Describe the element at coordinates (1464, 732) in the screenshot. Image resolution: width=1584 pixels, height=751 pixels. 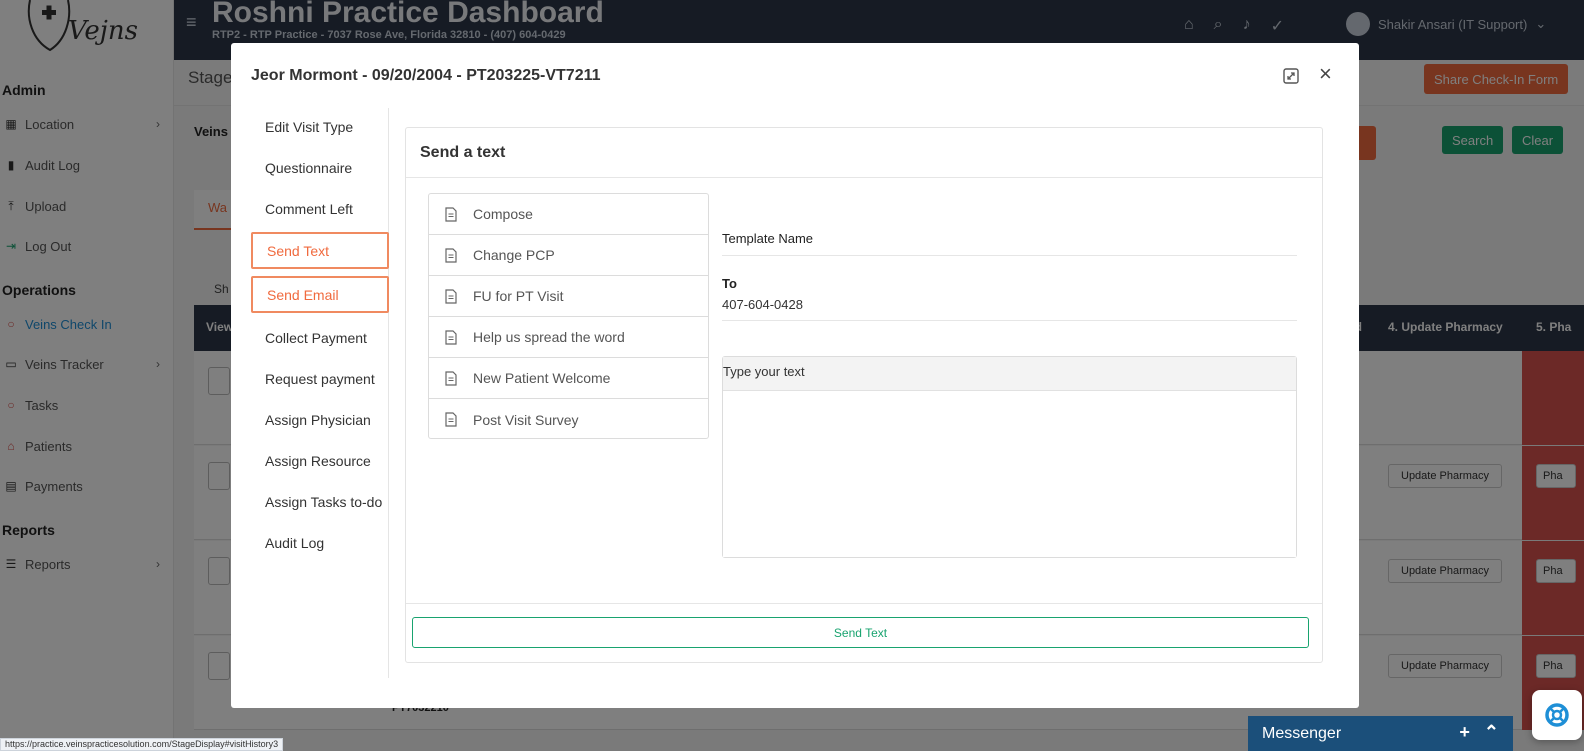
I see `plus-icon: +` at that location.